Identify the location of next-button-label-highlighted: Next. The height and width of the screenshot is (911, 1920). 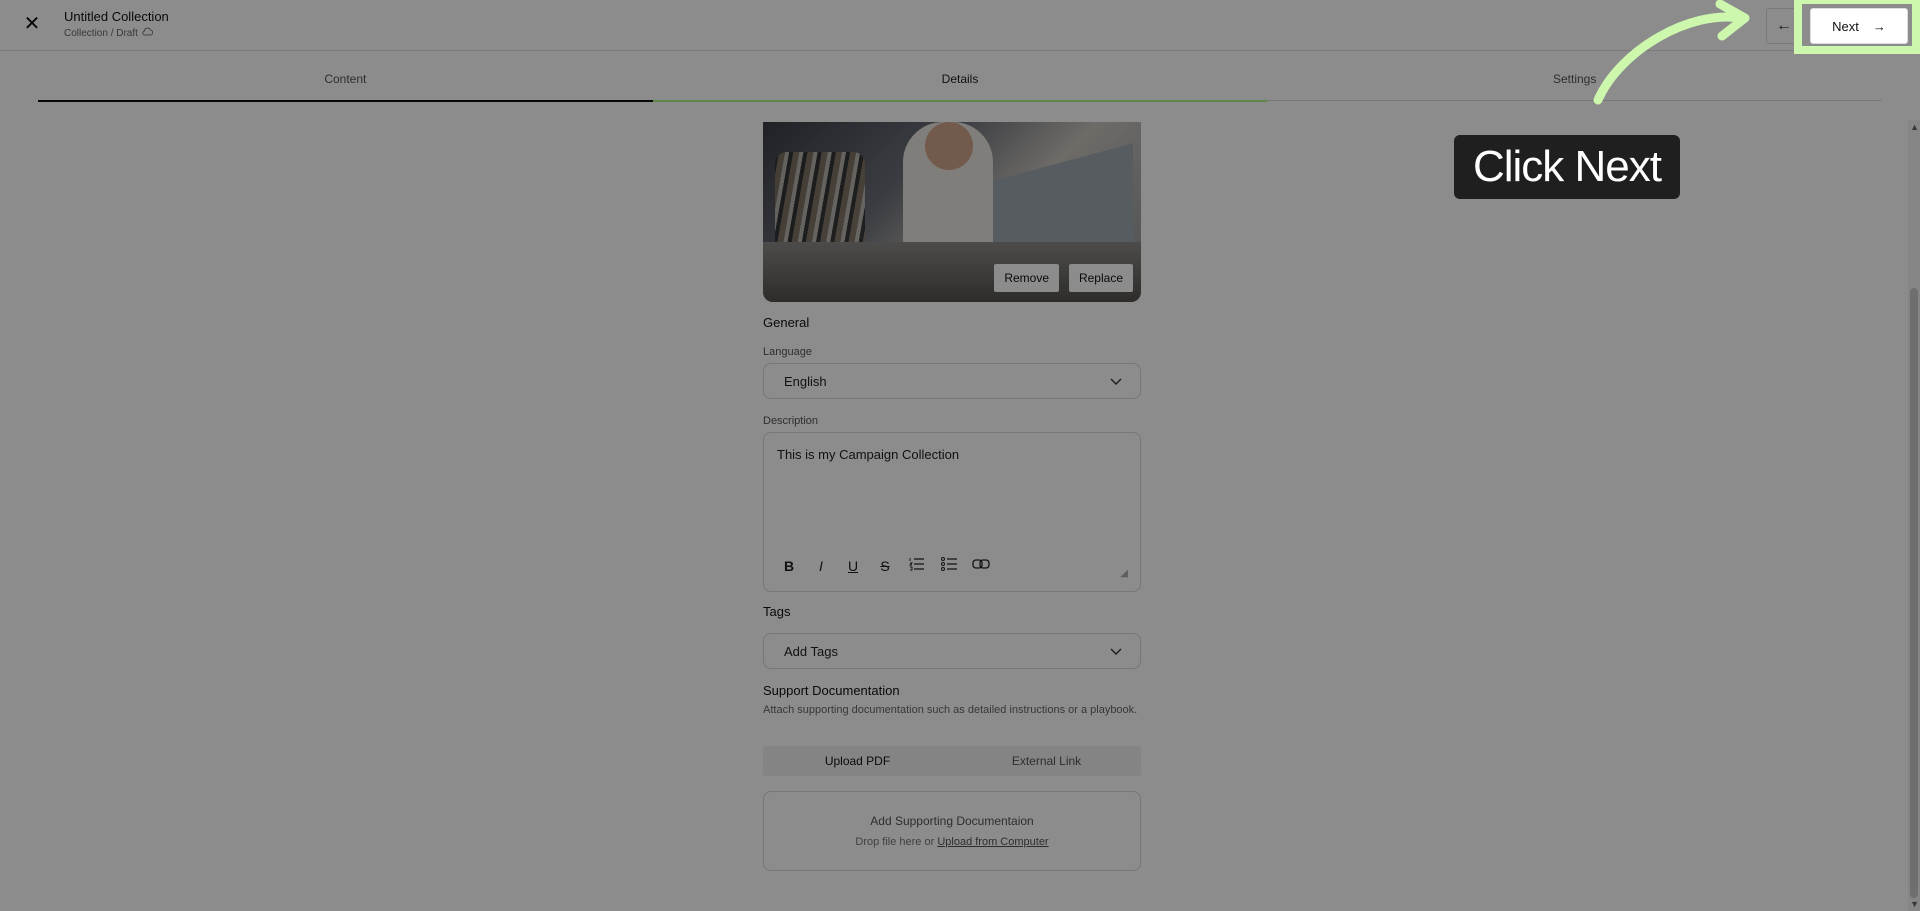
(1845, 26).